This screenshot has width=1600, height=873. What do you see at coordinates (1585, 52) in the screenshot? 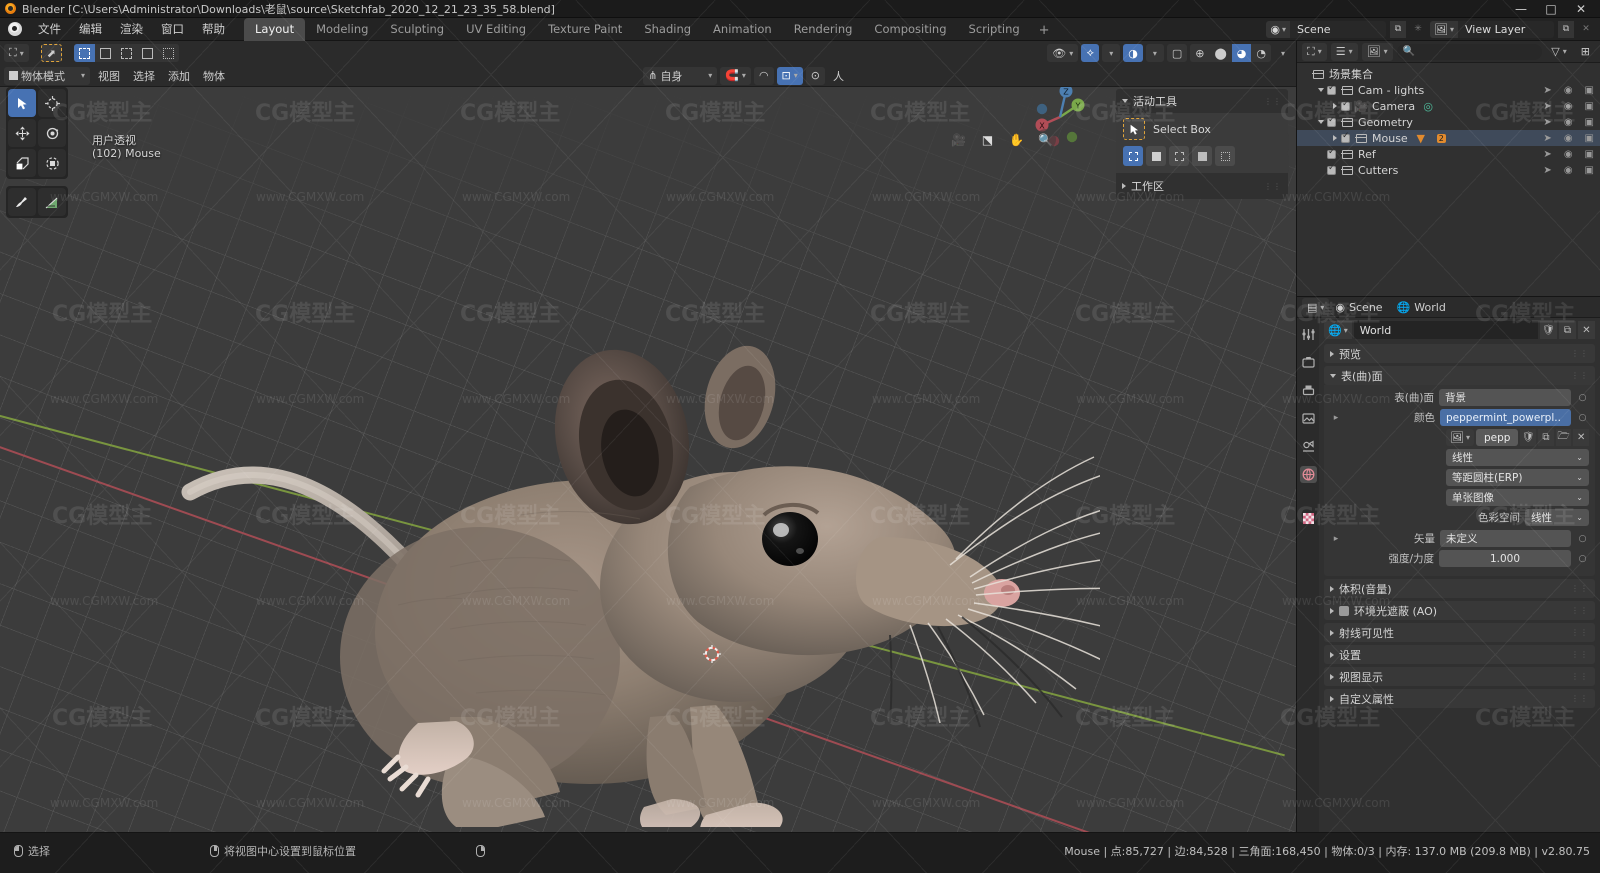
I see `new-collection-icon: ⊞` at bounding box center [1585, 52].